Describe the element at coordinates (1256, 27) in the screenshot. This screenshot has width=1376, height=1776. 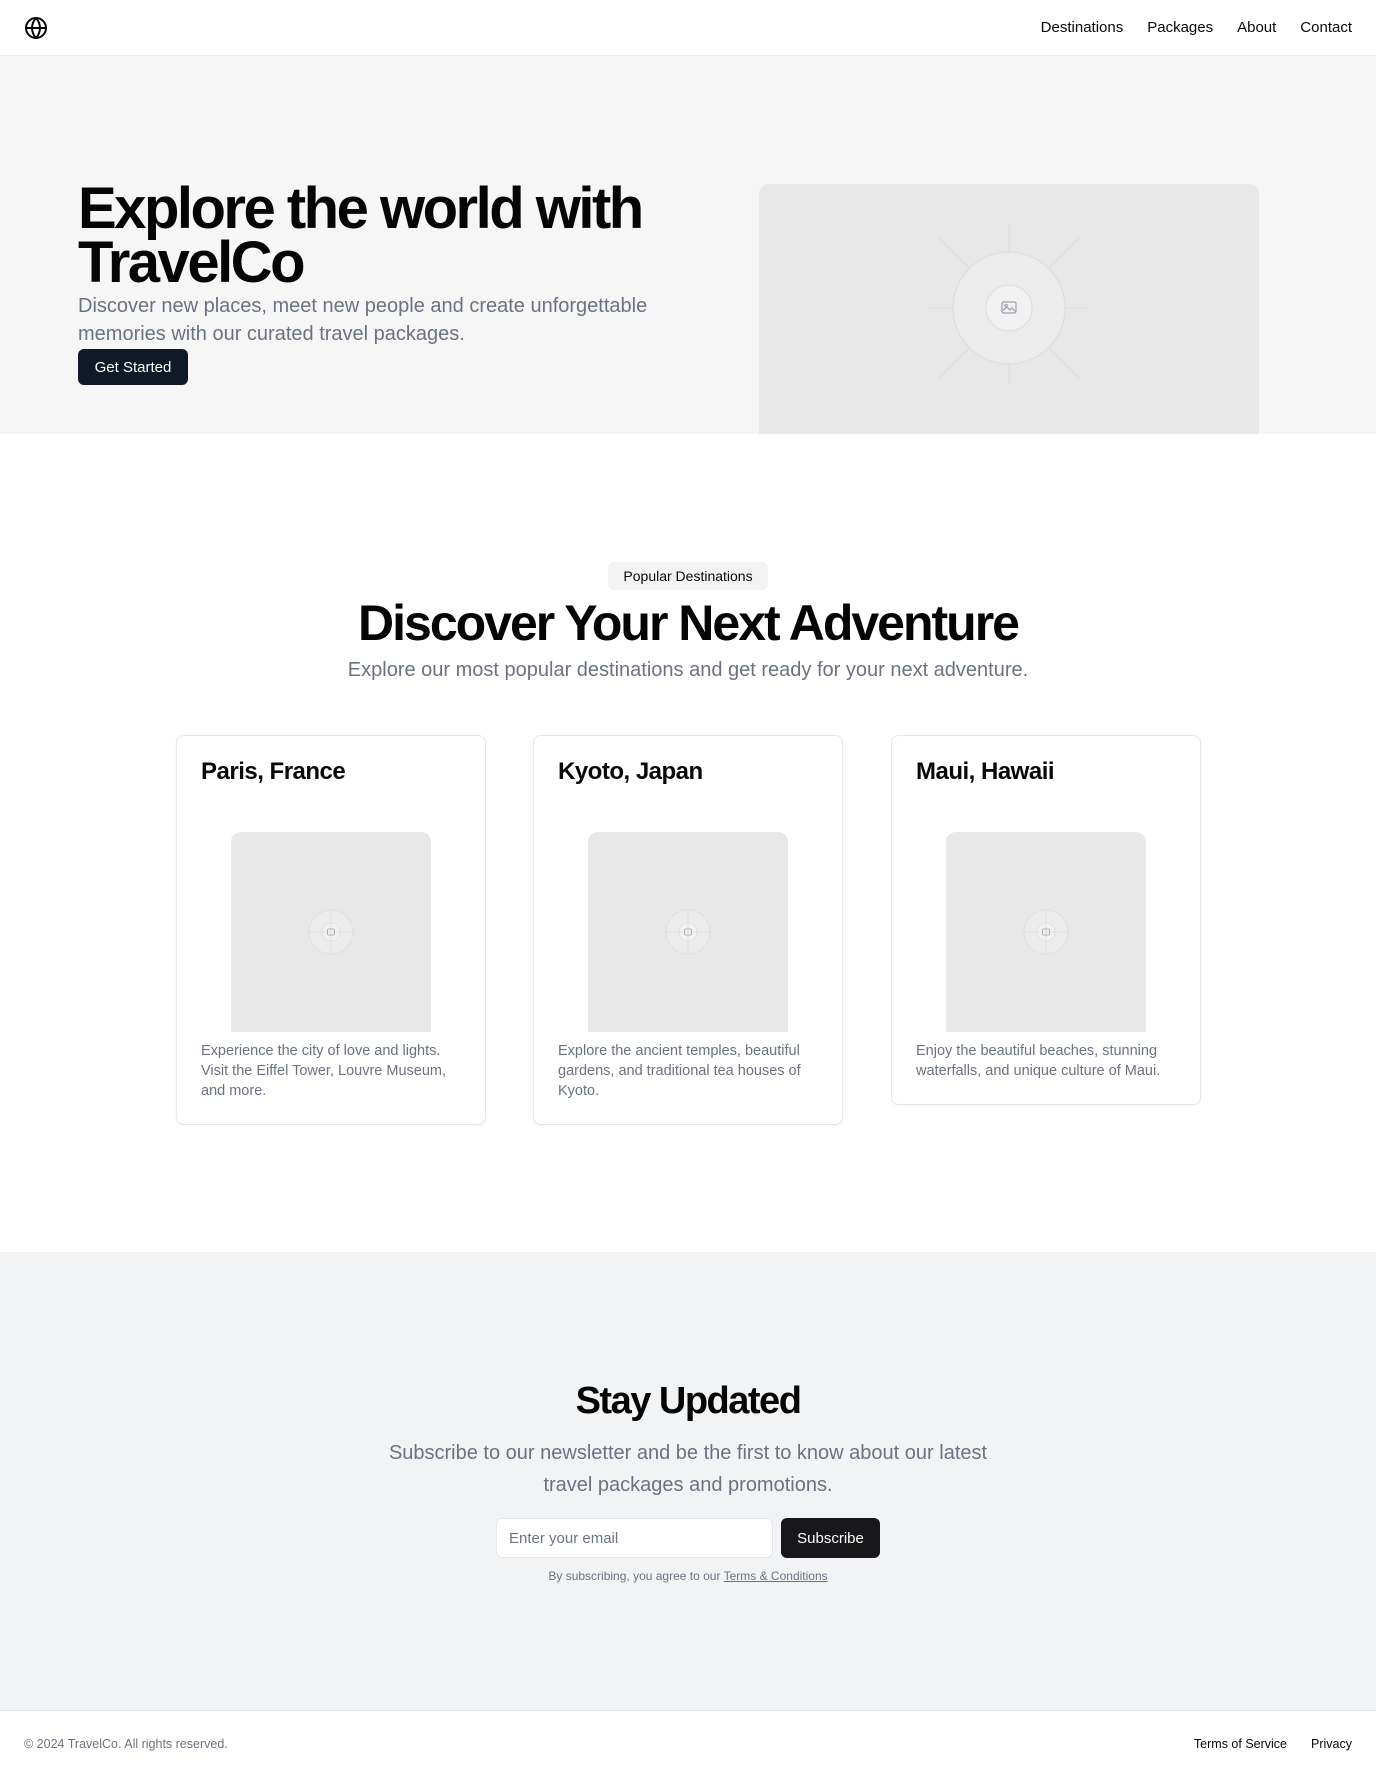
I see `nav-link-about: About` at that location.